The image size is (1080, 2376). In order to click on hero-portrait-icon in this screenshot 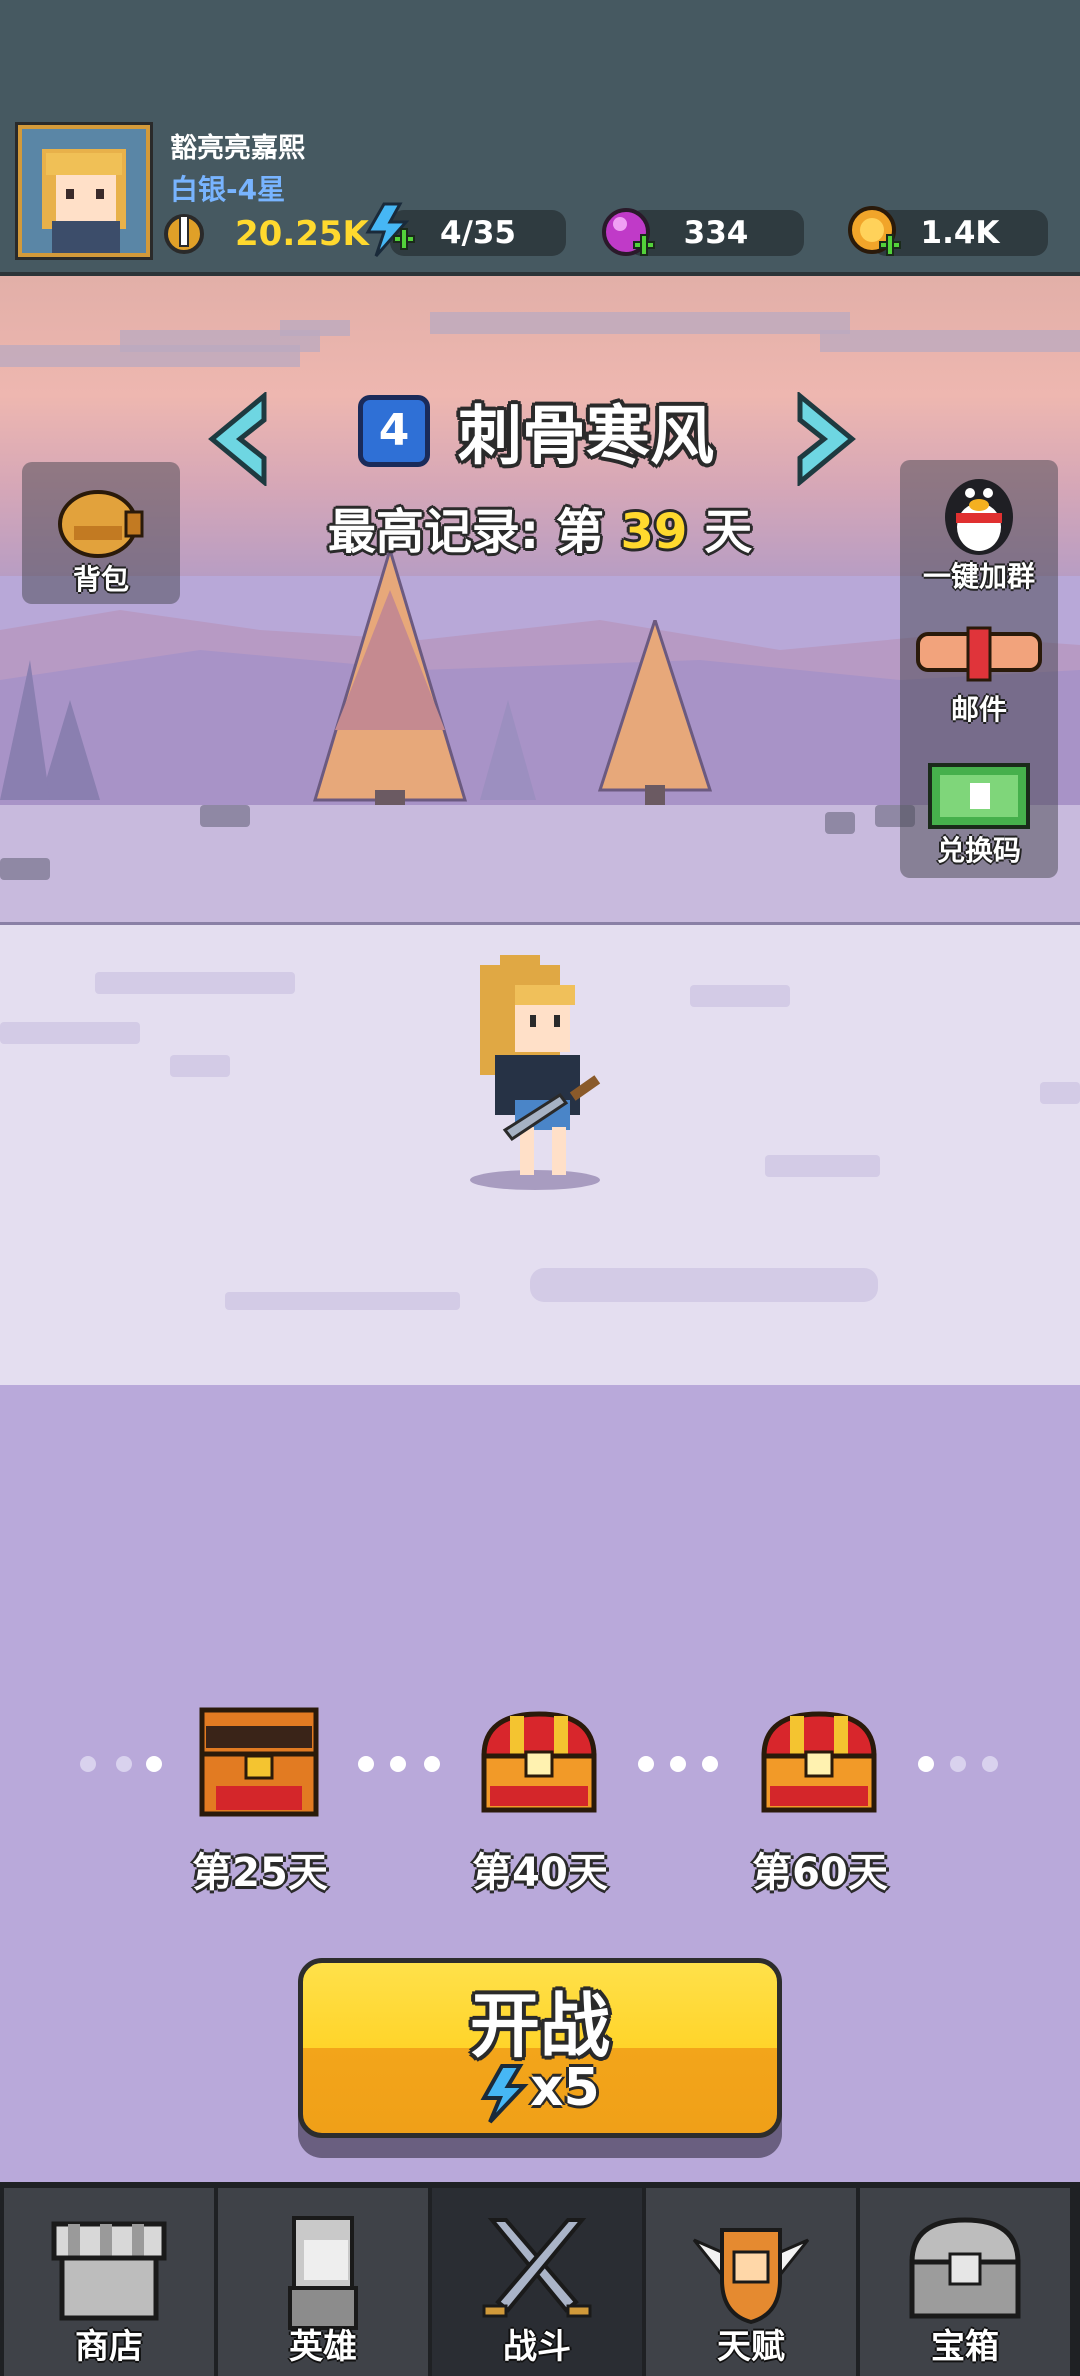, I will do `click(84, 191)`.